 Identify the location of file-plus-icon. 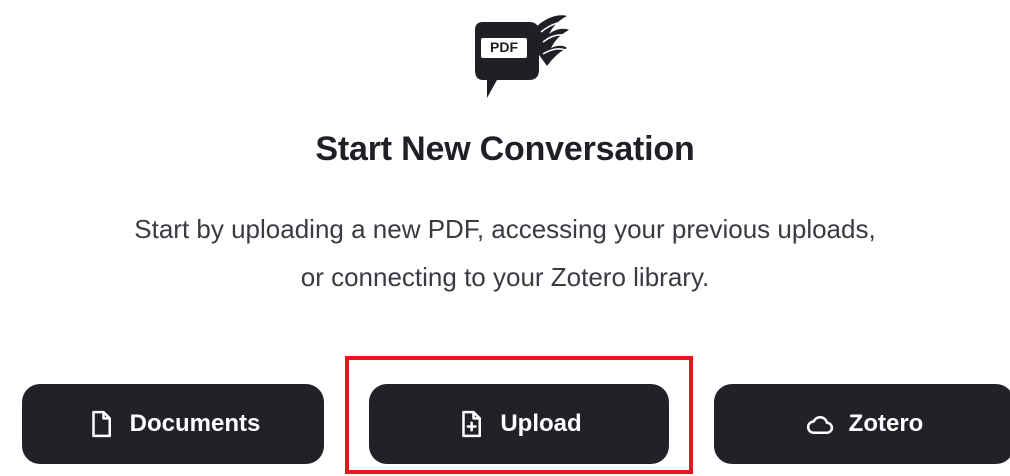
(471, 424).